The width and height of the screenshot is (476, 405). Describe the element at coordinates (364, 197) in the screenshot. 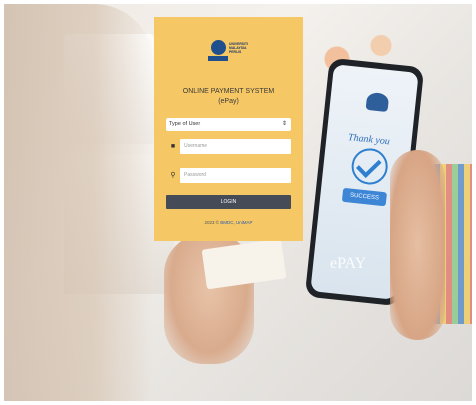

I see `phone-success-badge: SUCCESS` at that location.